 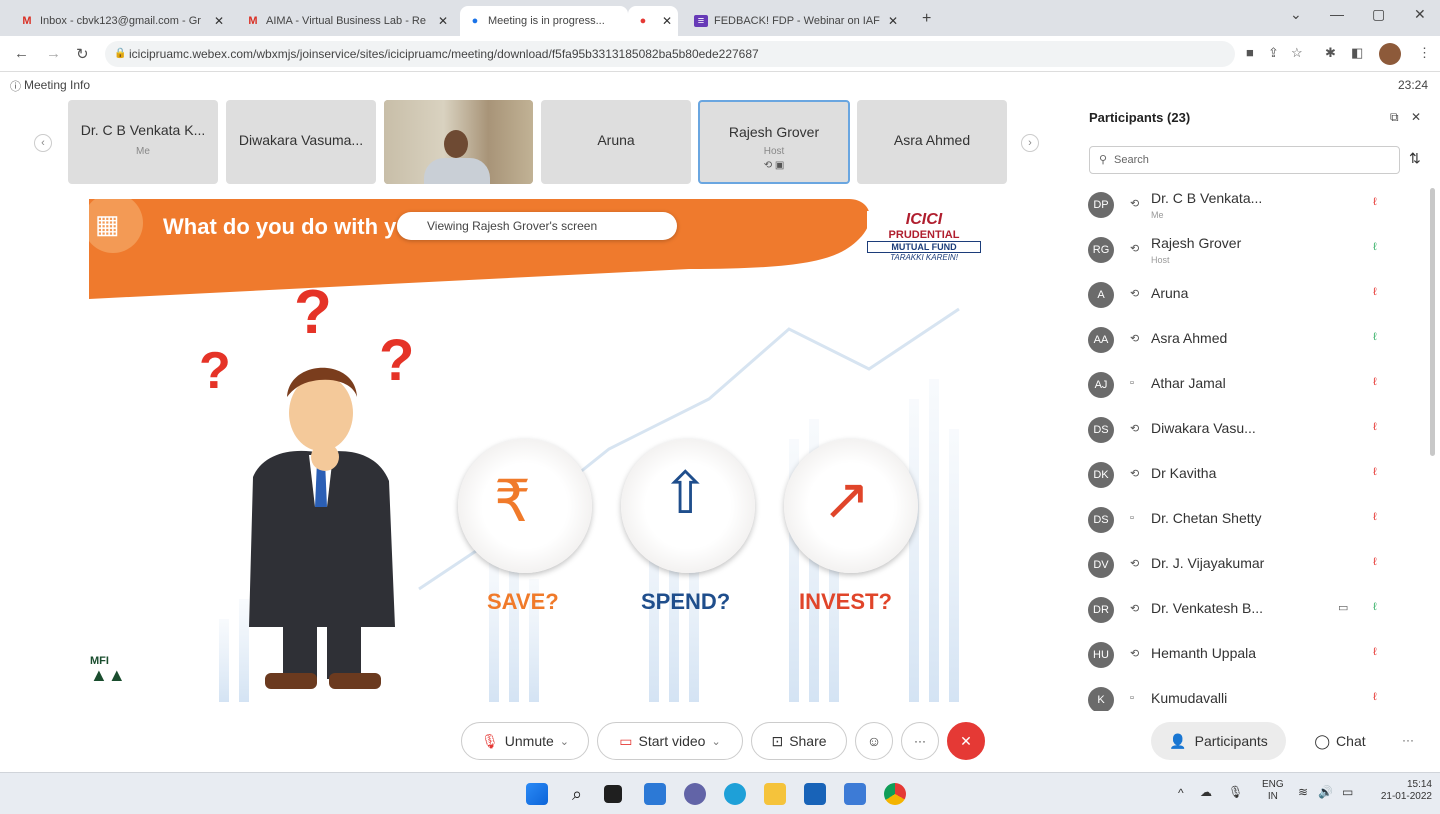 What do you see at coordinates (1273, 53) in the screenshot?
I see `share-page-icon: ⇪` at bounding box center [1273, 53].